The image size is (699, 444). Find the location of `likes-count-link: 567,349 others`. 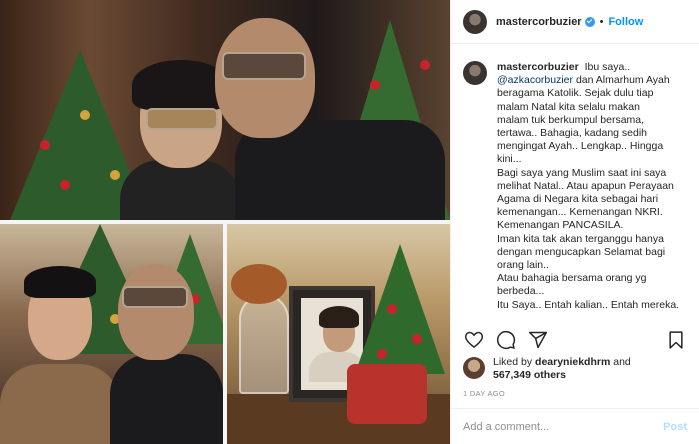

likes-count-link: 567,349 others is located at coordinates (529, 375).